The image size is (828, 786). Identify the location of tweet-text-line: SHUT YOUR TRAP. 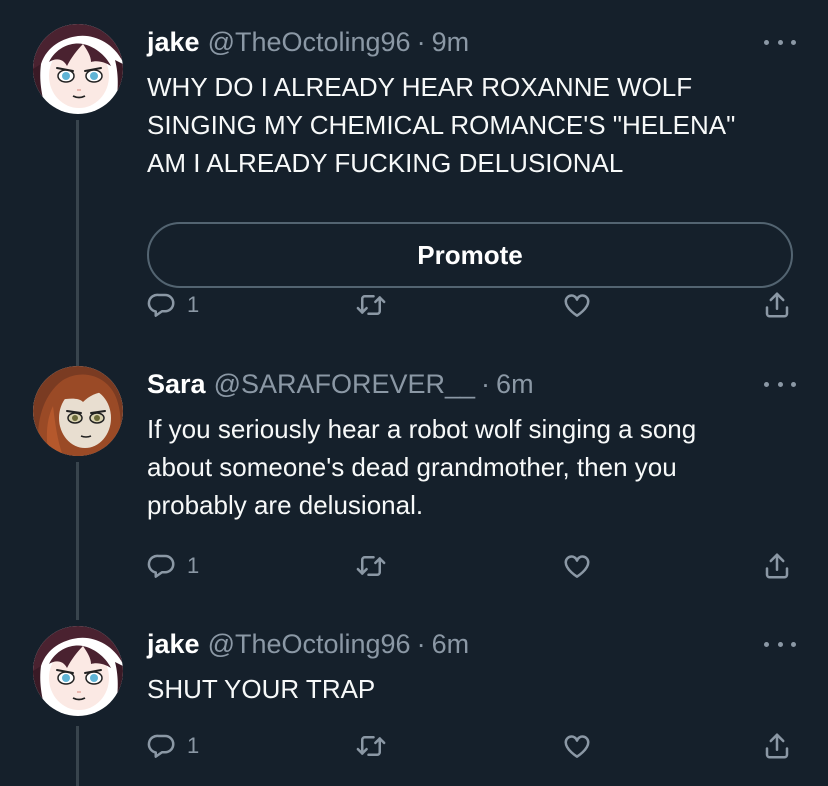
(261, 689).